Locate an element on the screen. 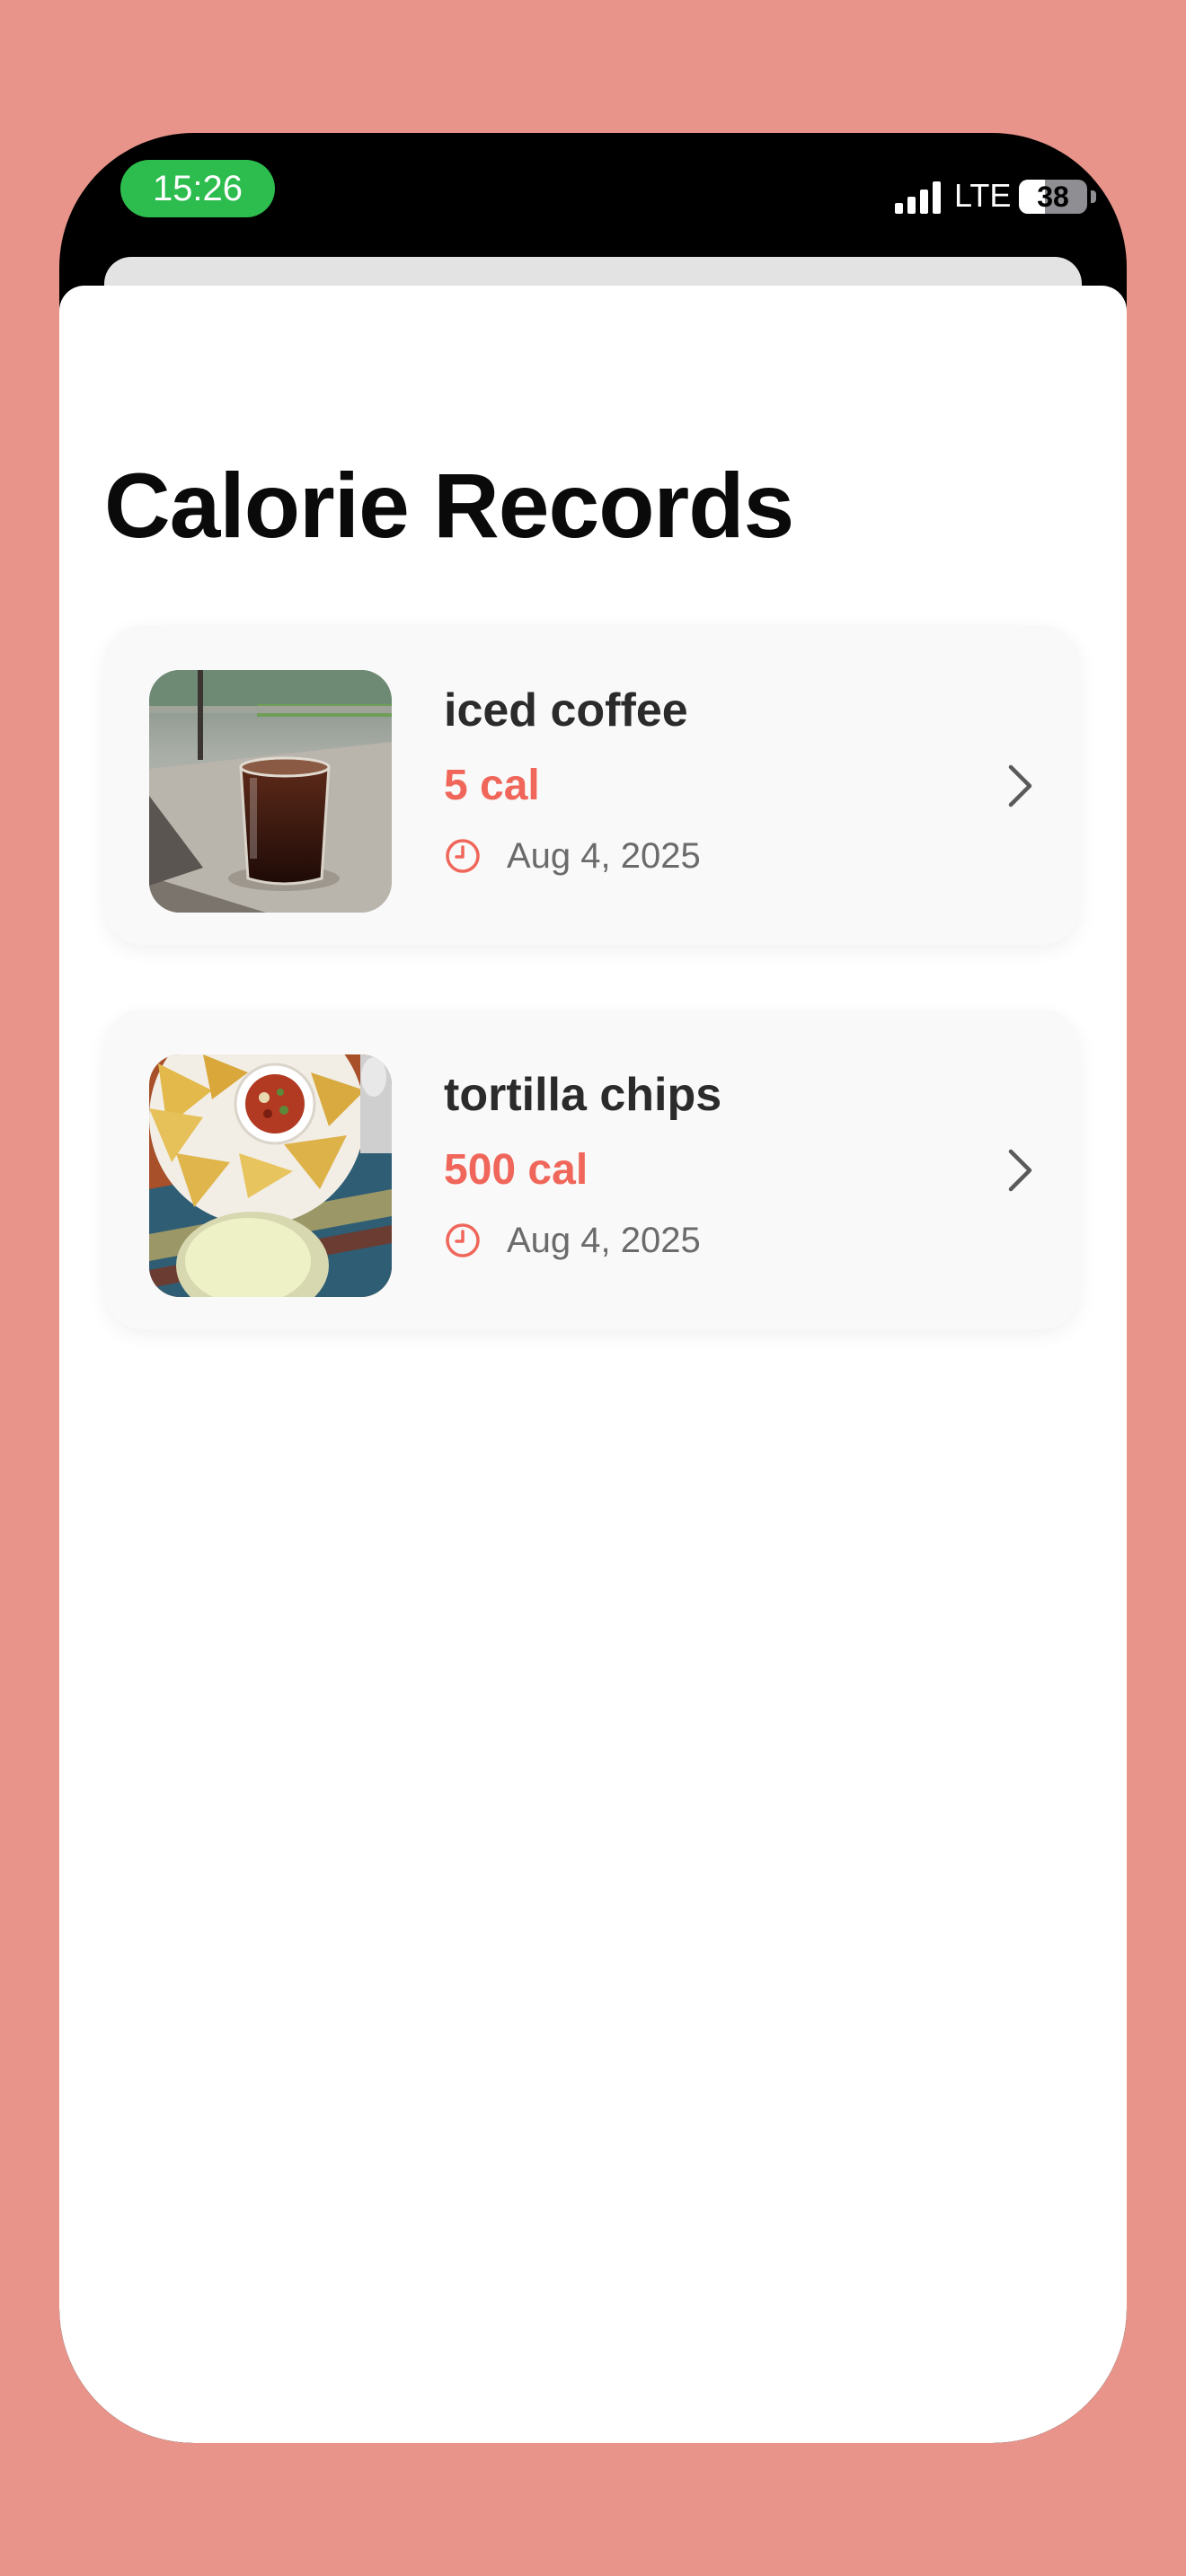  battery-icon: 38 is located at coordinates (1053, 197).